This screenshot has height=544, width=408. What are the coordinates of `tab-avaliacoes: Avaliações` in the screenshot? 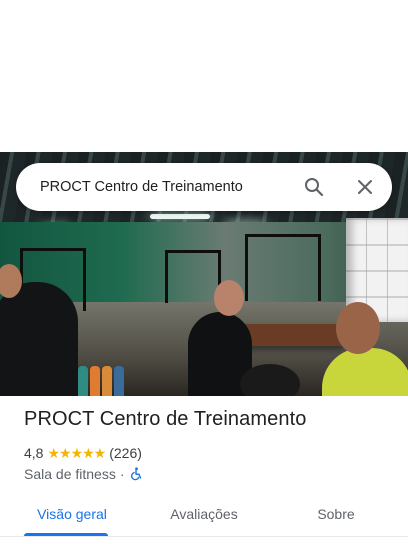 It's located at (204, 516).